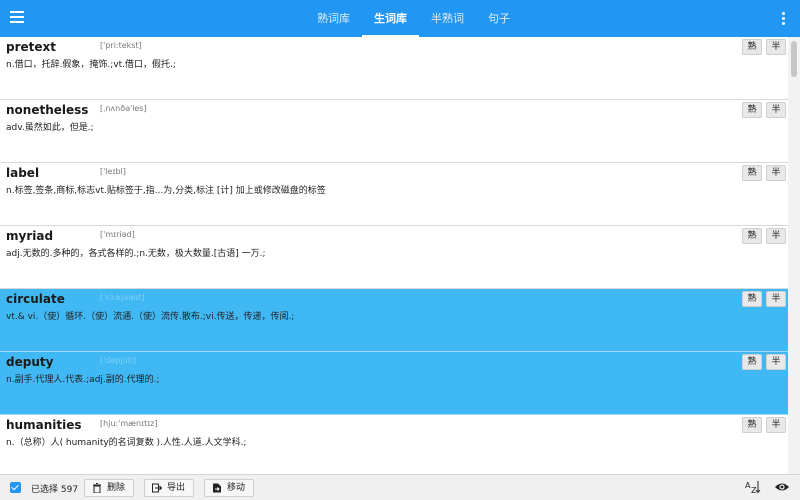 This screenshot has height=500, width=800. I want to click on move-button: 移动, so click(229, 488).